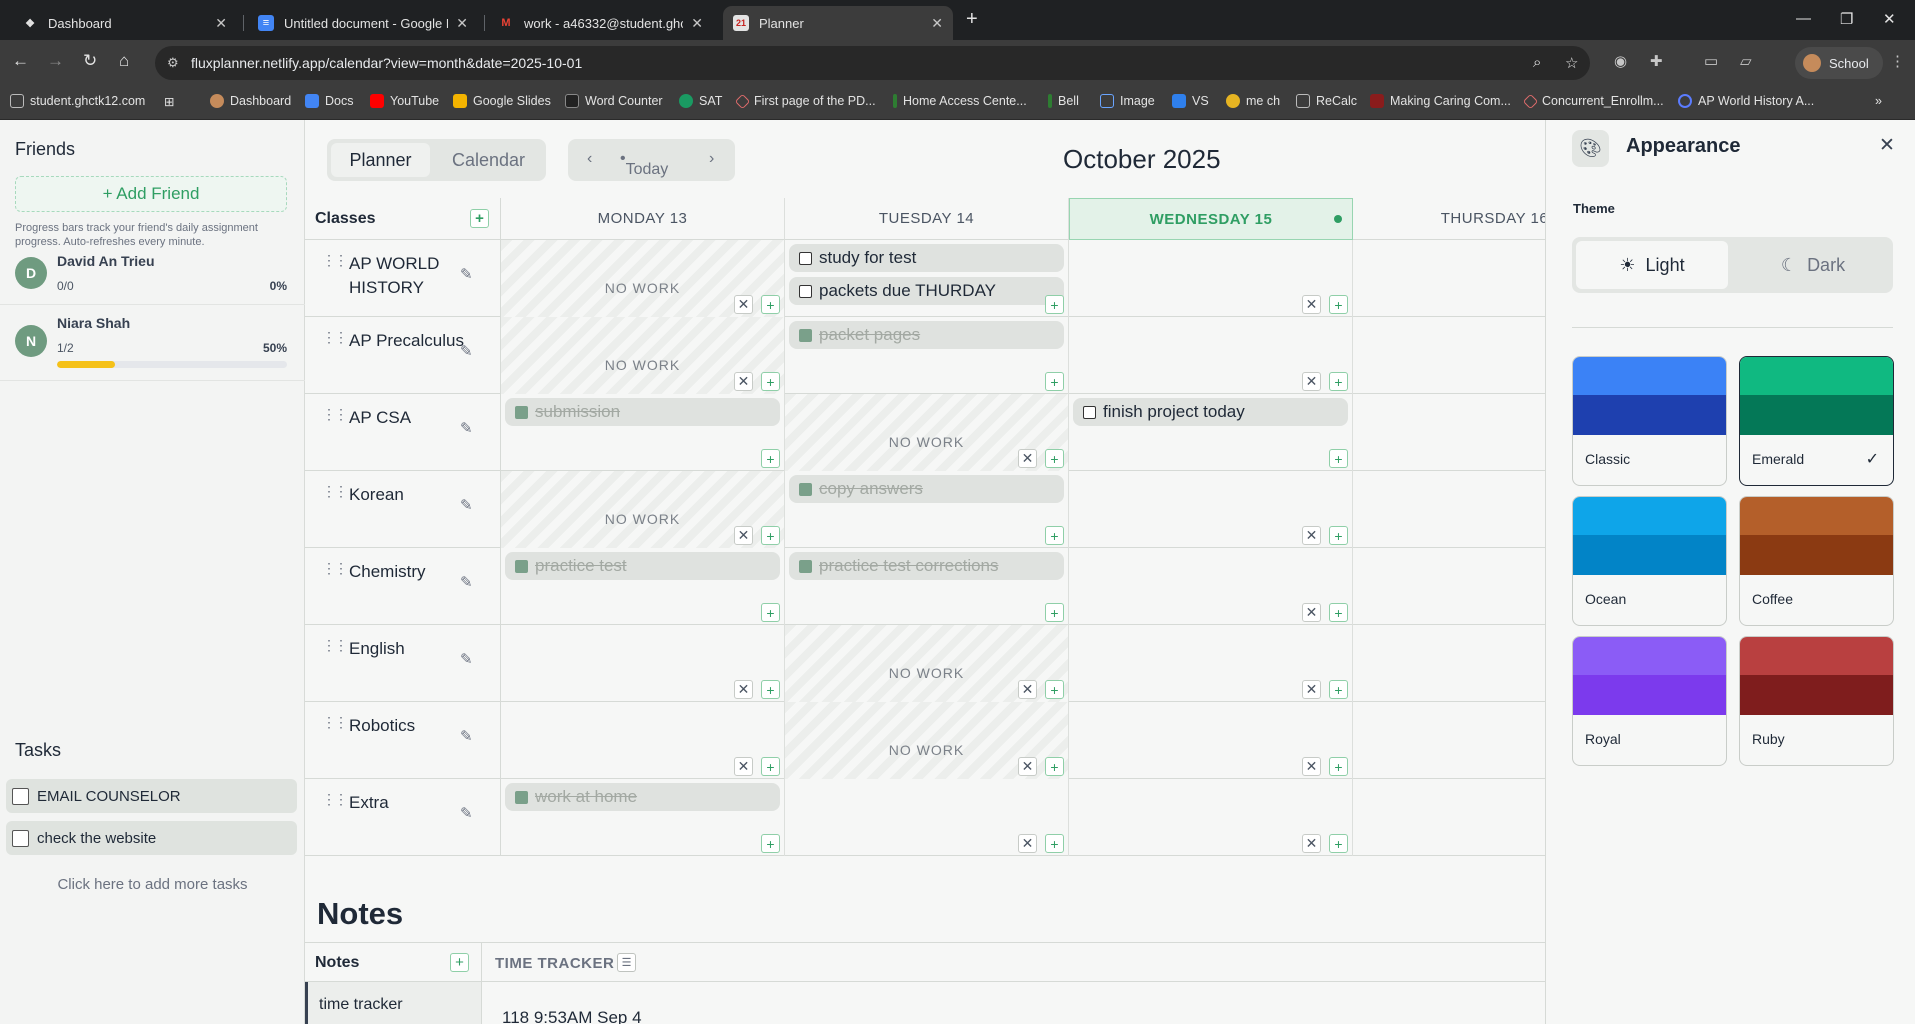 The image size is (1915, 1024). What do you see at coordinates (926, 291) in the screenshot?
I see `assignment-item: packets due THURDAY` at bounding box center [926, 291].